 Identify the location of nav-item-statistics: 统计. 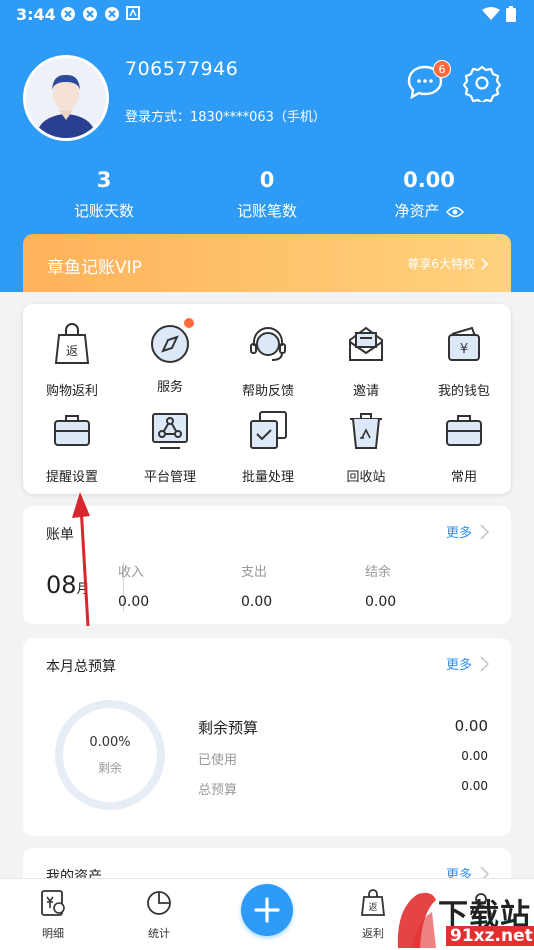
(159, 915).